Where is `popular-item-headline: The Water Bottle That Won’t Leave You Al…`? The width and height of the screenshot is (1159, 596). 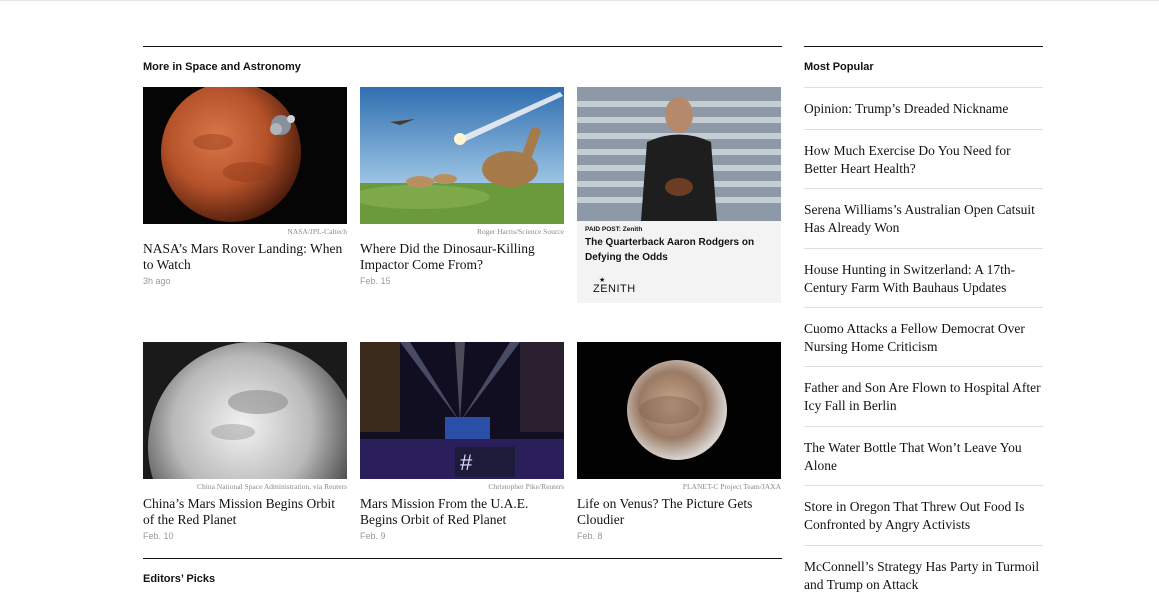
popular-item-headline: The Water Bottle That Won’t Leave You Al… is located at coordinates (923, 451).